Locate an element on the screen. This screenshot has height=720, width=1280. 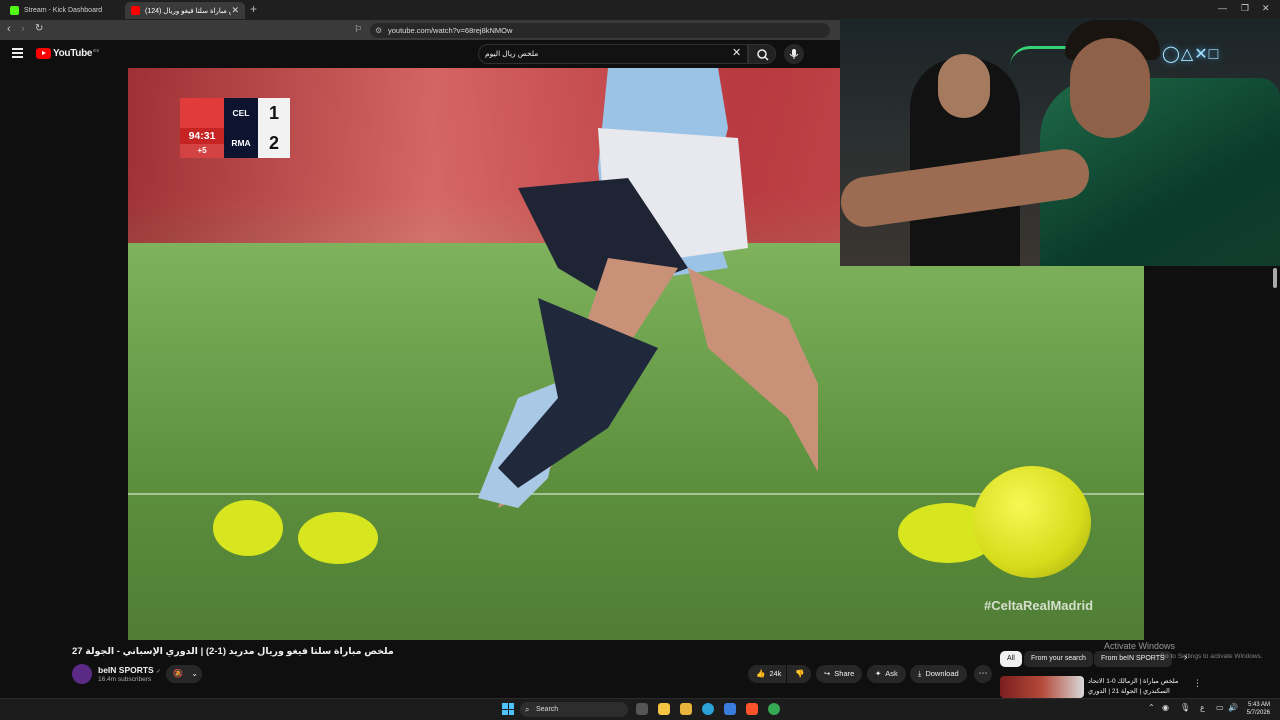
activate-windows-subtitle: Go to Settings to activate Windows. is located at coordinates (1211, 656).